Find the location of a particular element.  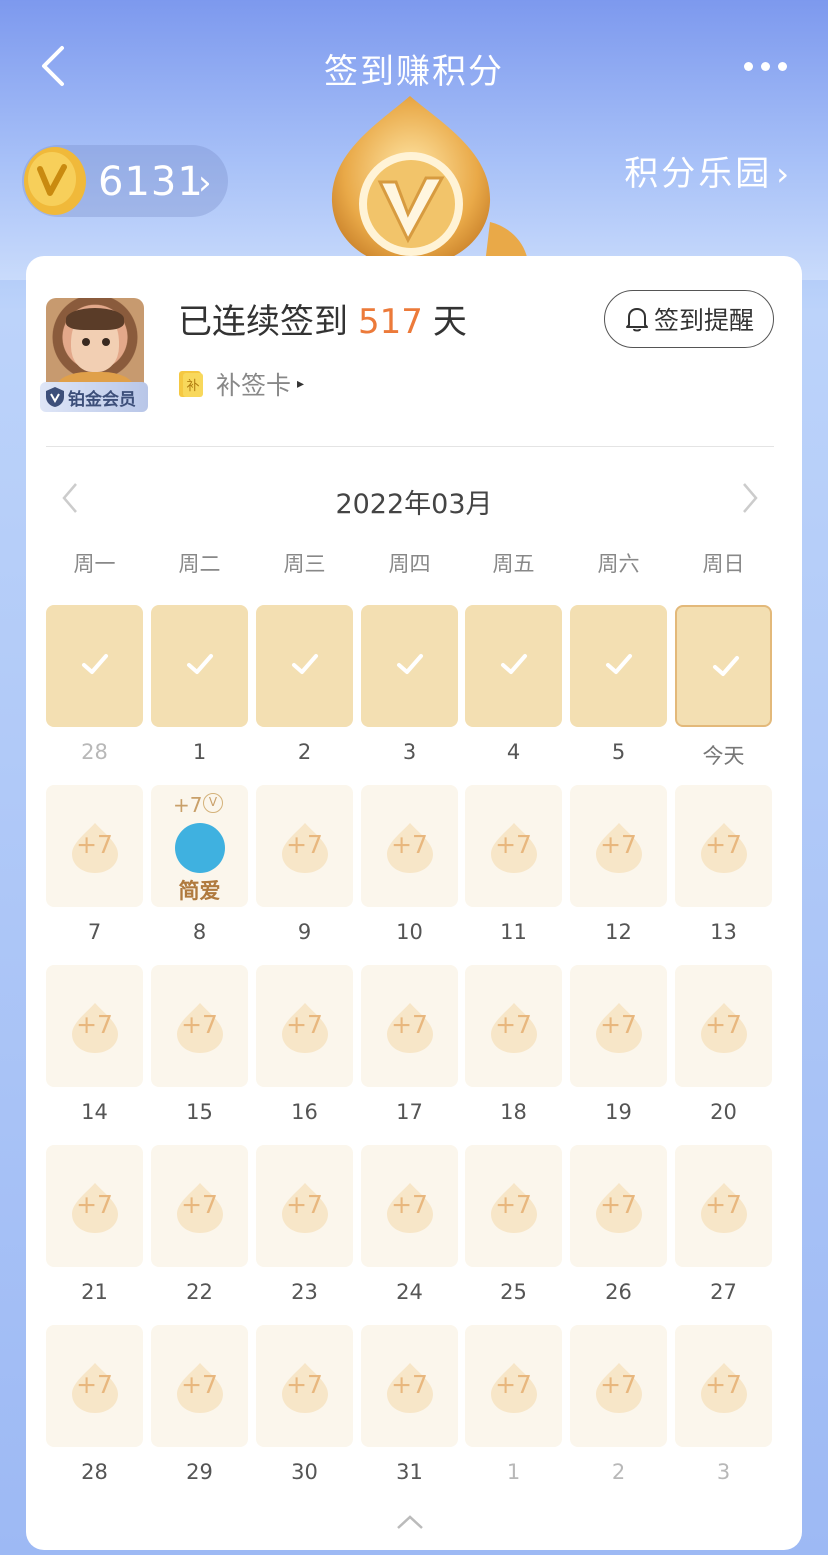

chevron-right-icon: › is located at coordinates (205, 183).